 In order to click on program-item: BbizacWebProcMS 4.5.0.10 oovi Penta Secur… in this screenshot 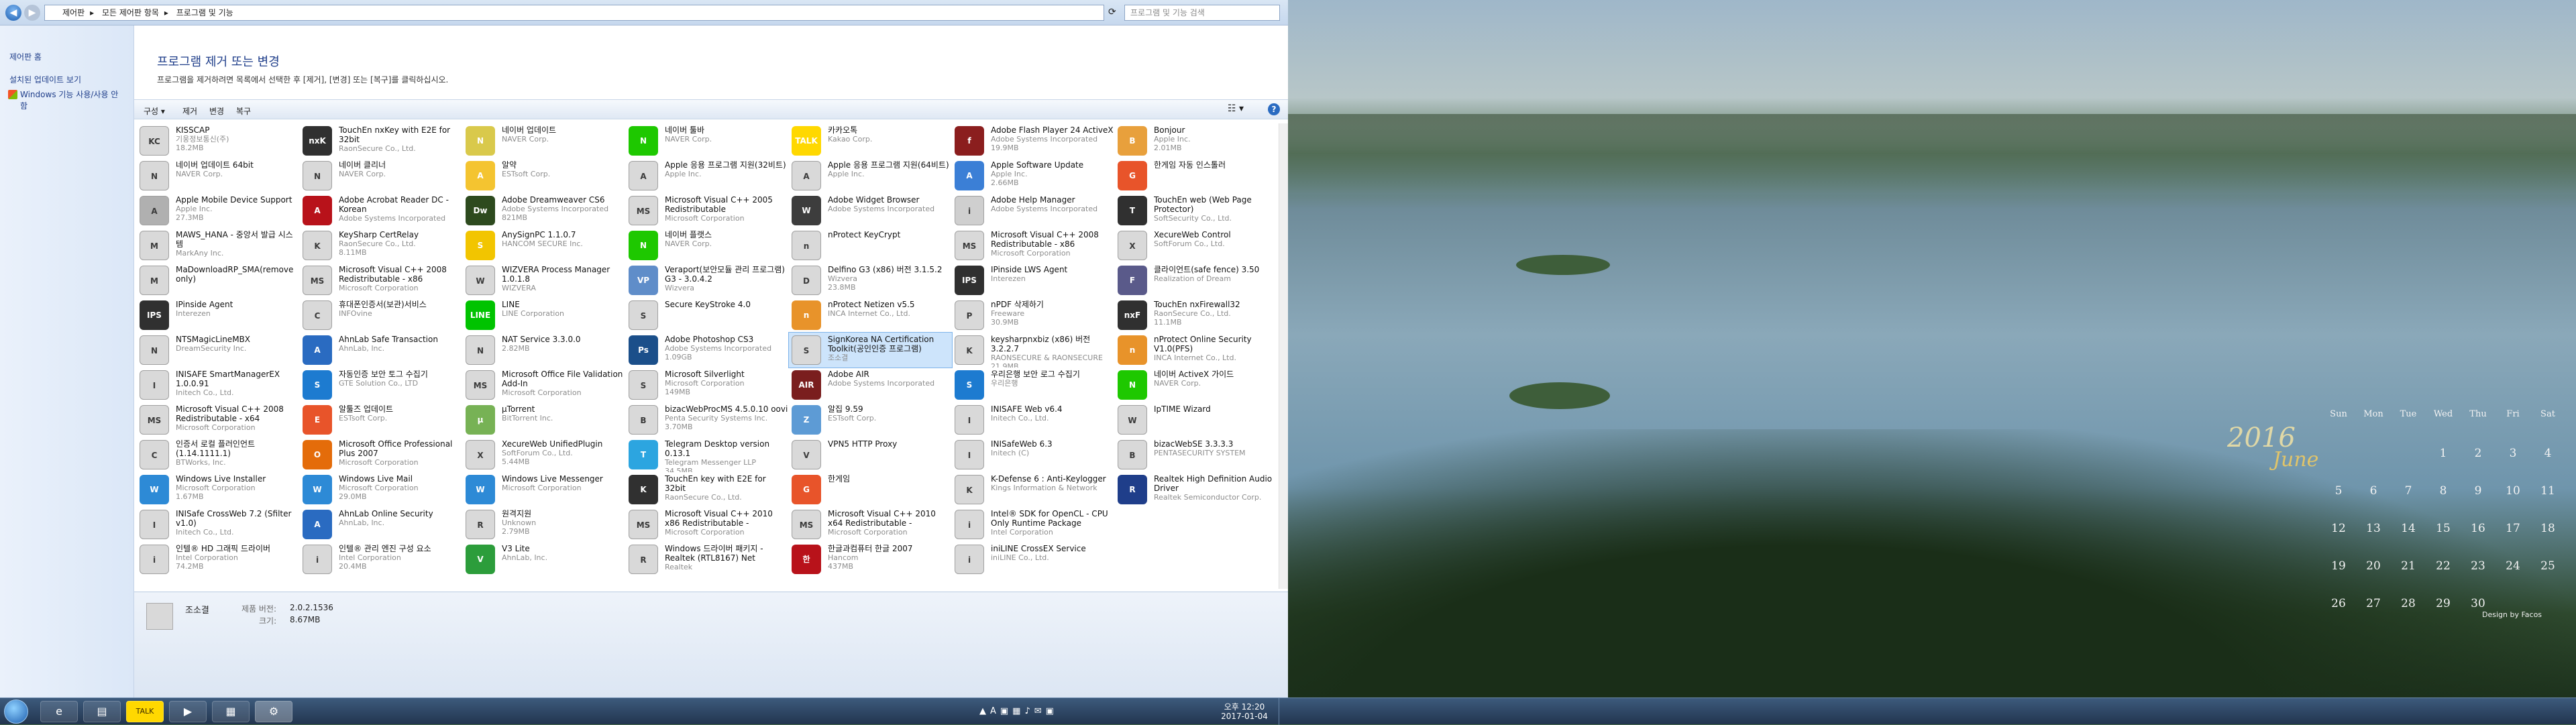, I will do `click(707, 419)`.